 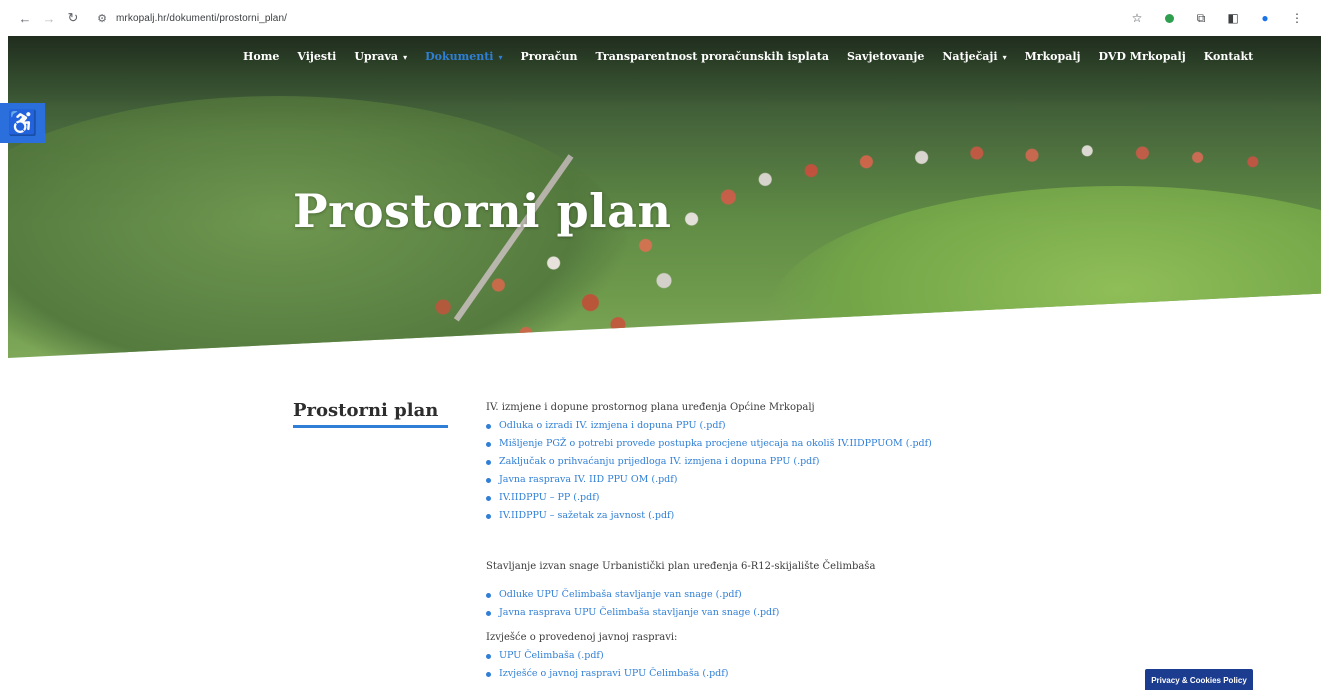 What do you see at coordinates (1169, 18) in the screenshot?
I see `extension-dot-icon` at bounding box center [1169, 18].